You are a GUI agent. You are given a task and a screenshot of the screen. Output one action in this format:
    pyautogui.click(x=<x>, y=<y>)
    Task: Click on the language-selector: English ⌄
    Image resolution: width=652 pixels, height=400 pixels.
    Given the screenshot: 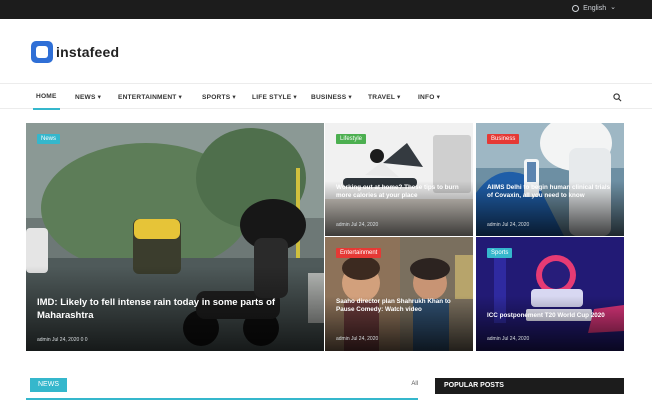 What is the action you would take?
    pyautogui.click(x=594, y=8)
    